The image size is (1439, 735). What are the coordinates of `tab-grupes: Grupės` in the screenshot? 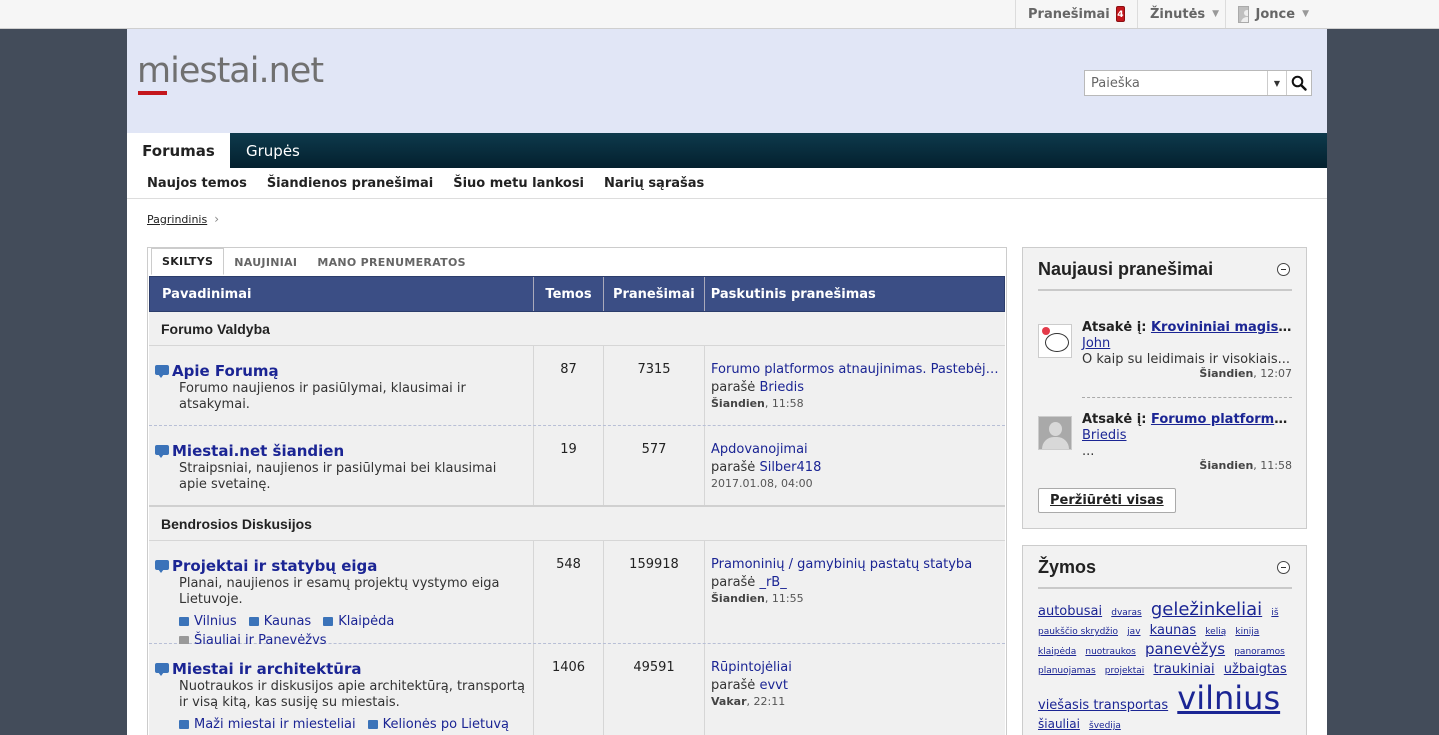 It's located at (273, 150).